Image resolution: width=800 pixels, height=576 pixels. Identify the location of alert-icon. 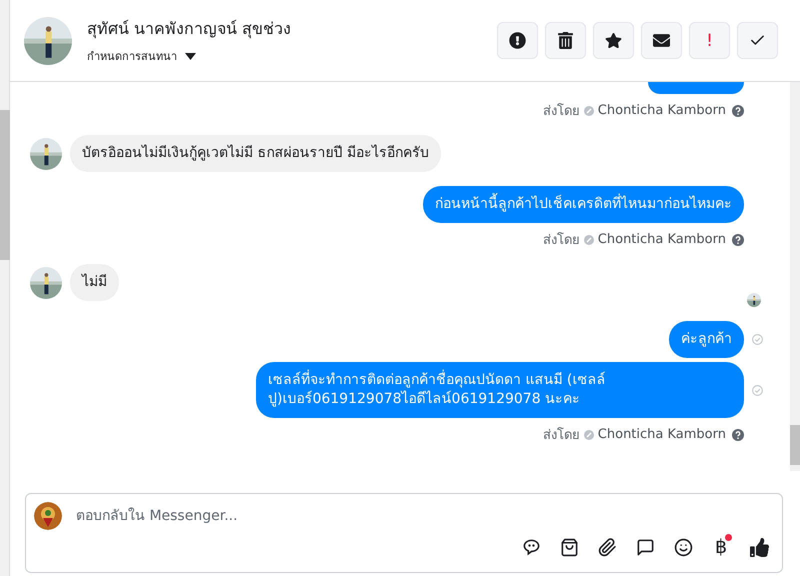
(517, 40).